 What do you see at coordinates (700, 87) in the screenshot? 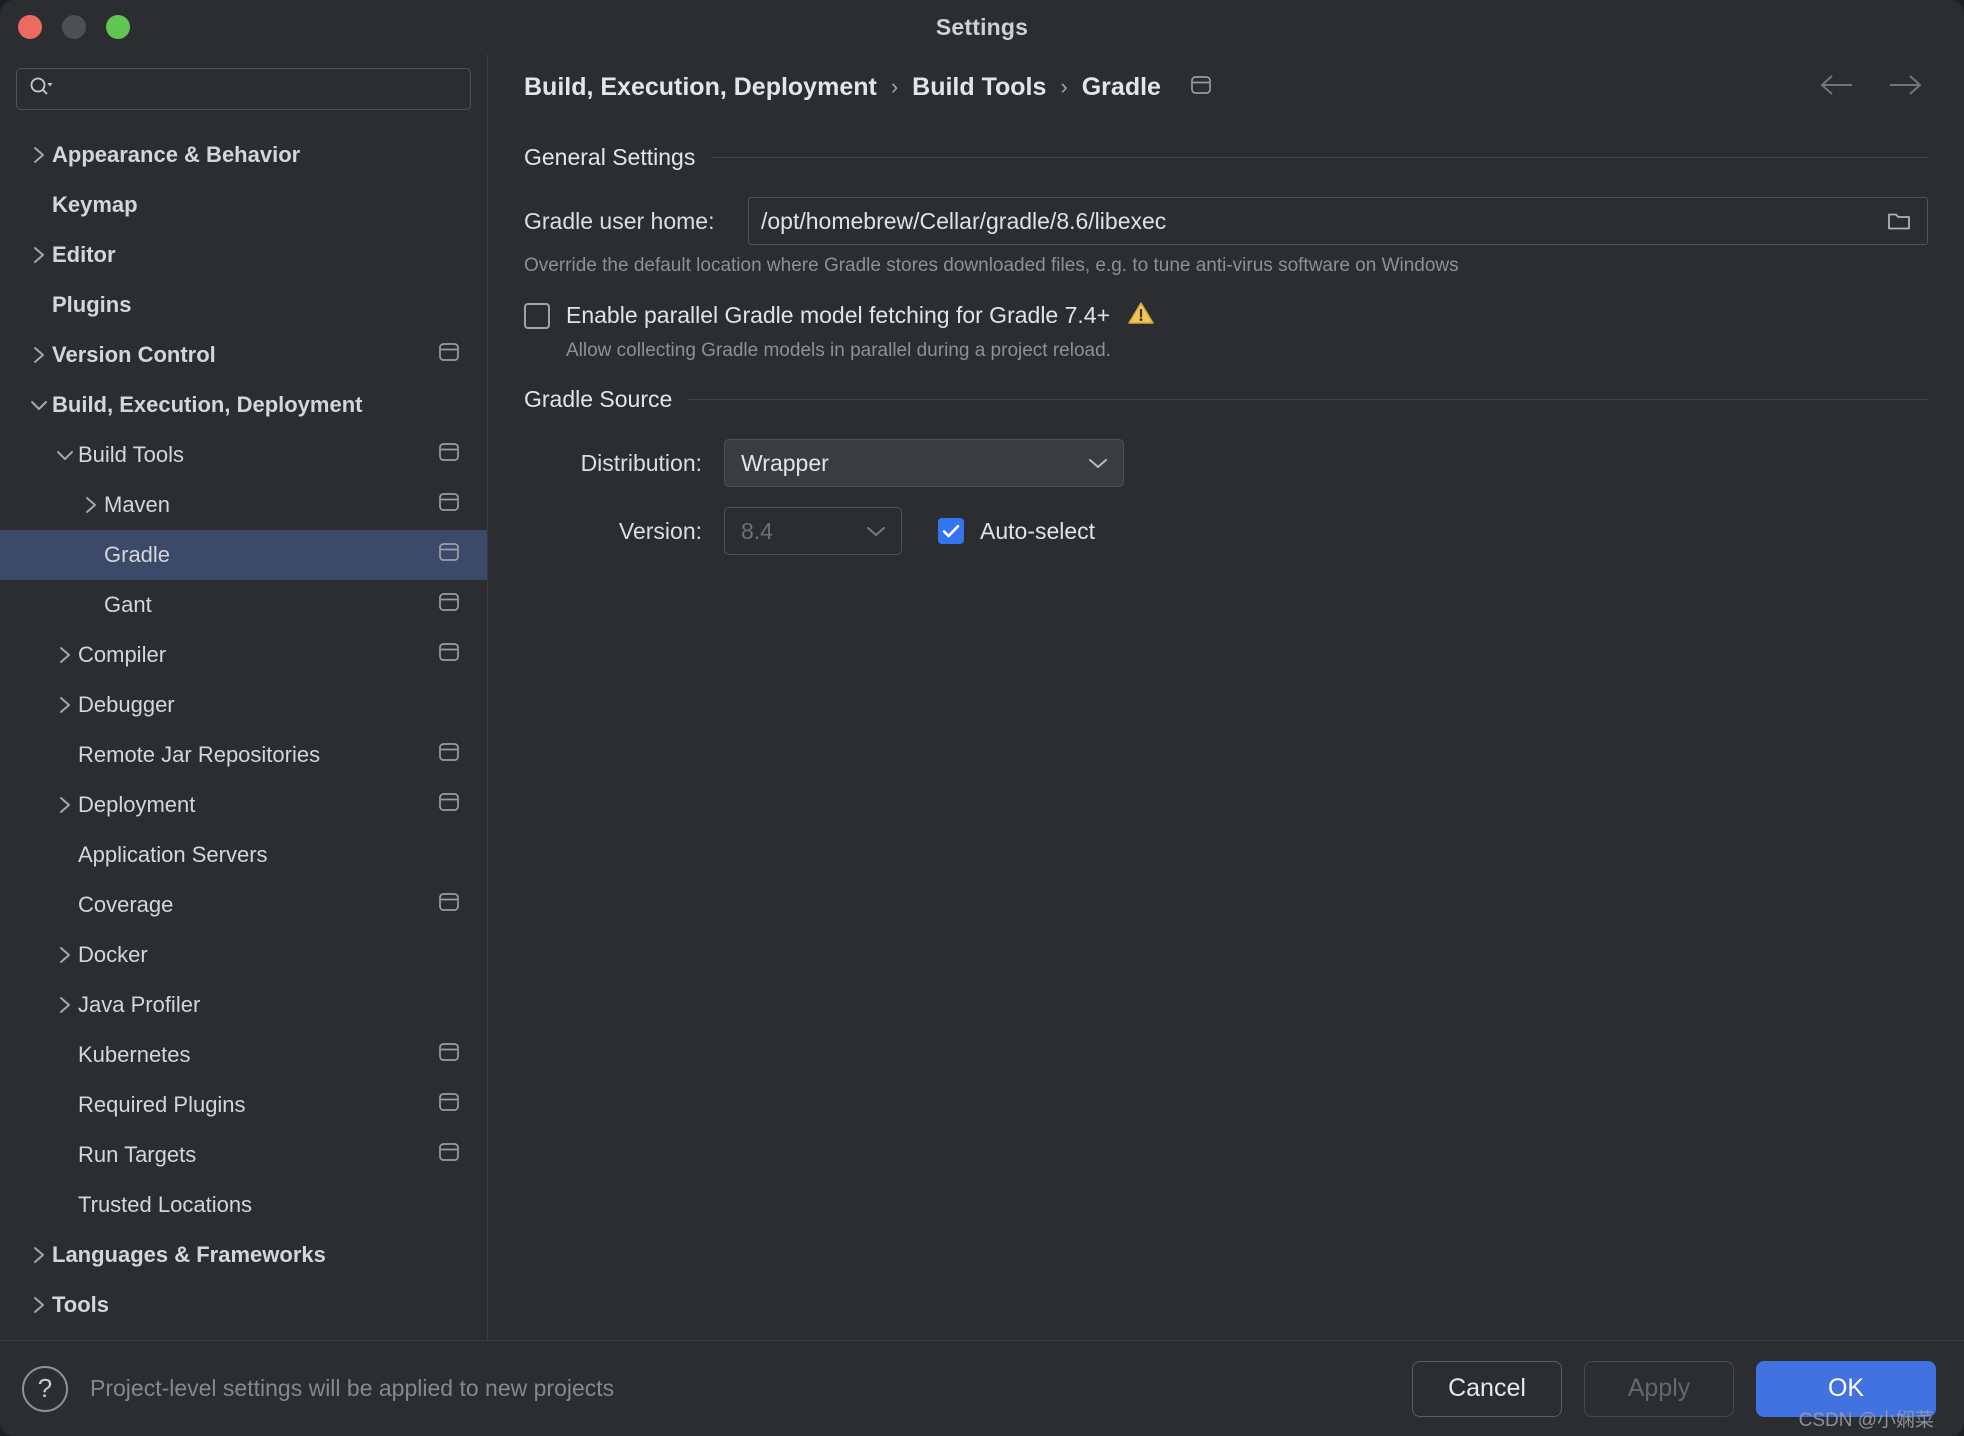
I see `breadcrumb-item-0: Build, Execution, Deployment` at bounding box center [700, 87].